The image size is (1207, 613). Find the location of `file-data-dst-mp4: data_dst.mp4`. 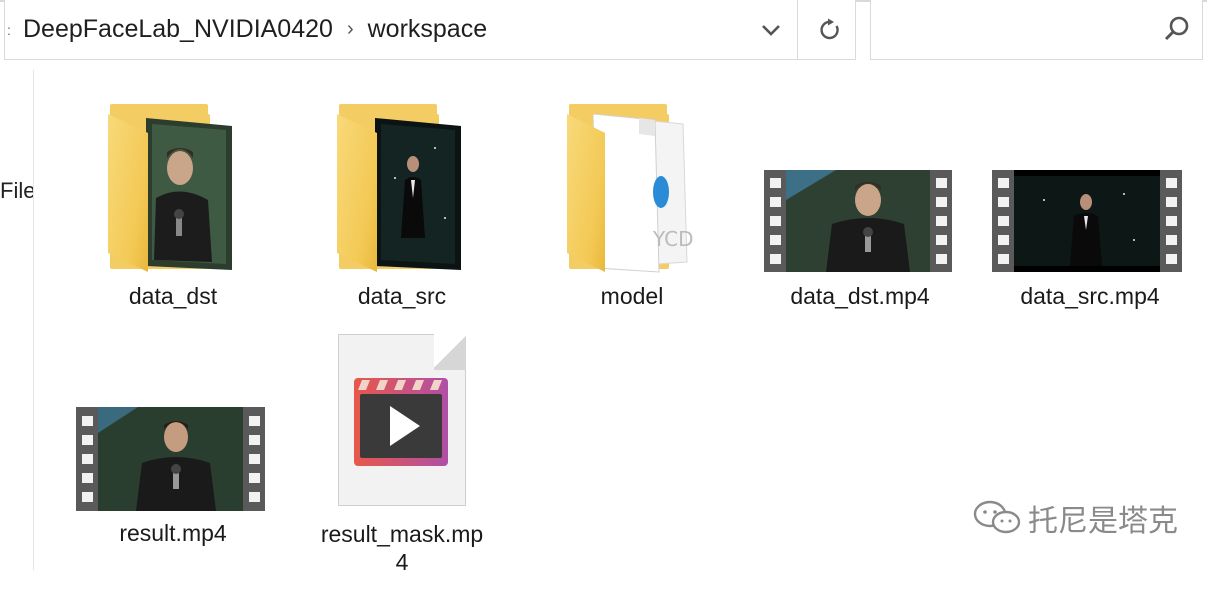

file-data-dst-mp4: data_dst.mp4 is located at coordinates (860, 243).